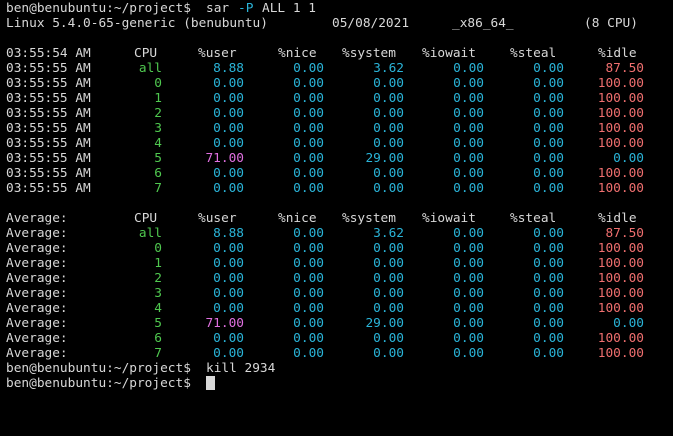 This screenshot has height=436, width=673. I want to click on average-cpu-cell: 4, so click(158, 308).